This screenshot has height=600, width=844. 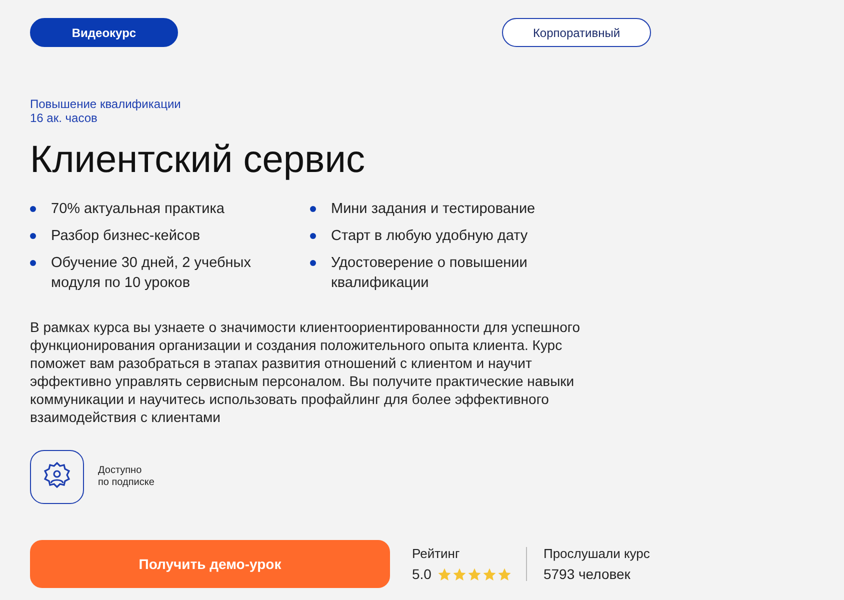 What do you see at coordinates (104, 32) in the screenshot?
I see `tab: Видеокурс` at bounding box center [104, 32].